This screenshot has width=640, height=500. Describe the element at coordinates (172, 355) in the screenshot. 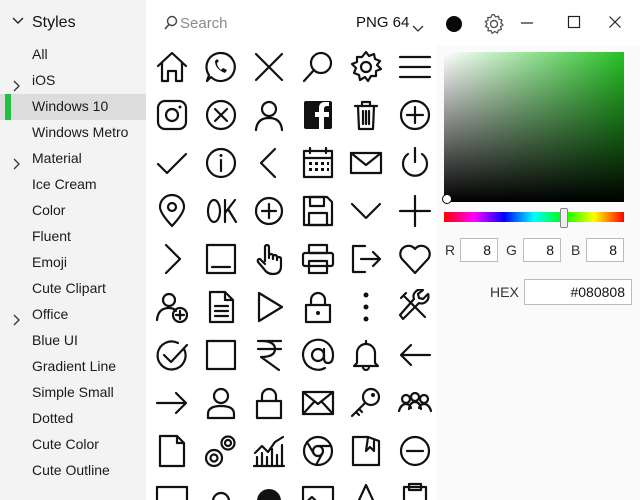

I see `check-circle-icon` at that location.